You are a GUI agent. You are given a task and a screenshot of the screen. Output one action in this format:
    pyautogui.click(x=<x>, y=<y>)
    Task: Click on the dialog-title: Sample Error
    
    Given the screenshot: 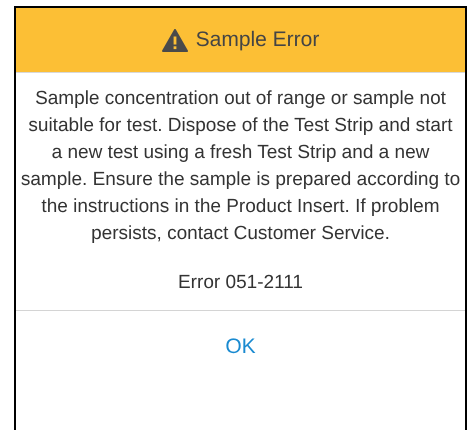 What is the action you would take?
    pyautogui.click(x=258, y=40)
    